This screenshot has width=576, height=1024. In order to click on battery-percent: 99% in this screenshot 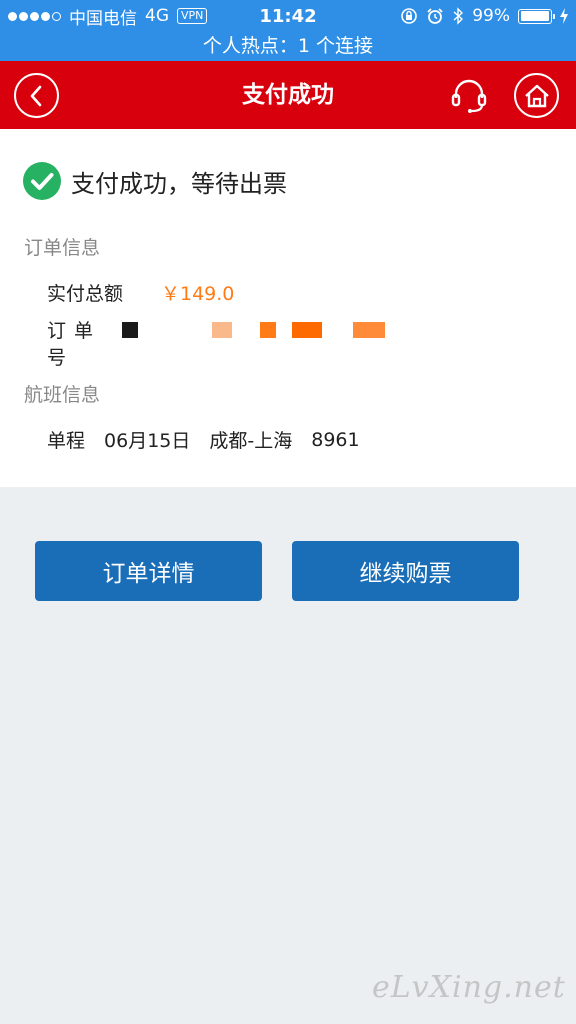, I will do `click(491, 16)`.